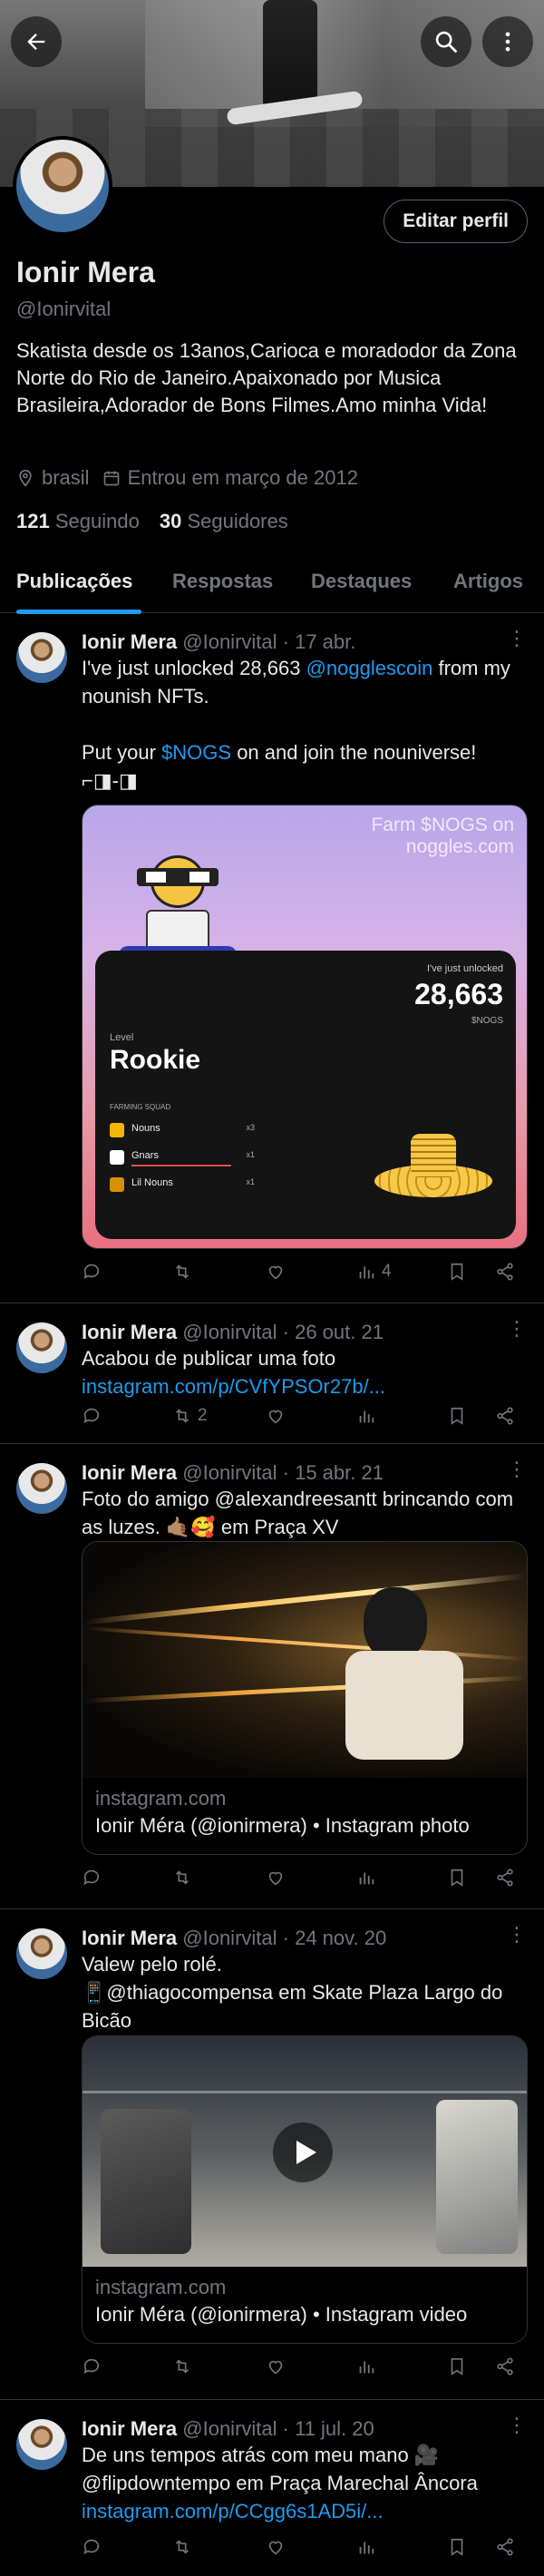 This screenshot has height=2576, width=544. I want to click on tweet-date: · 24 nov. 20, so click(335, 1938).